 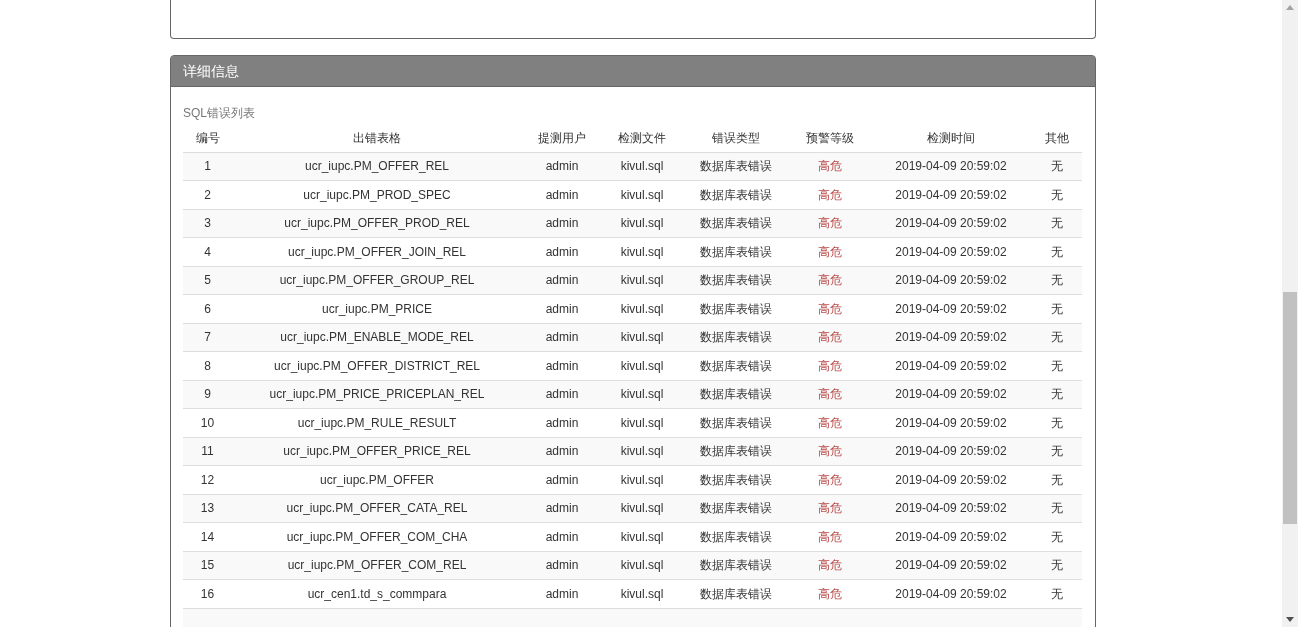 What do you see at coordinates (377, 479) in the screenshot?
I see `table-name: ucr_iupc.PM_OFFER` at bounding box center [377, 479].